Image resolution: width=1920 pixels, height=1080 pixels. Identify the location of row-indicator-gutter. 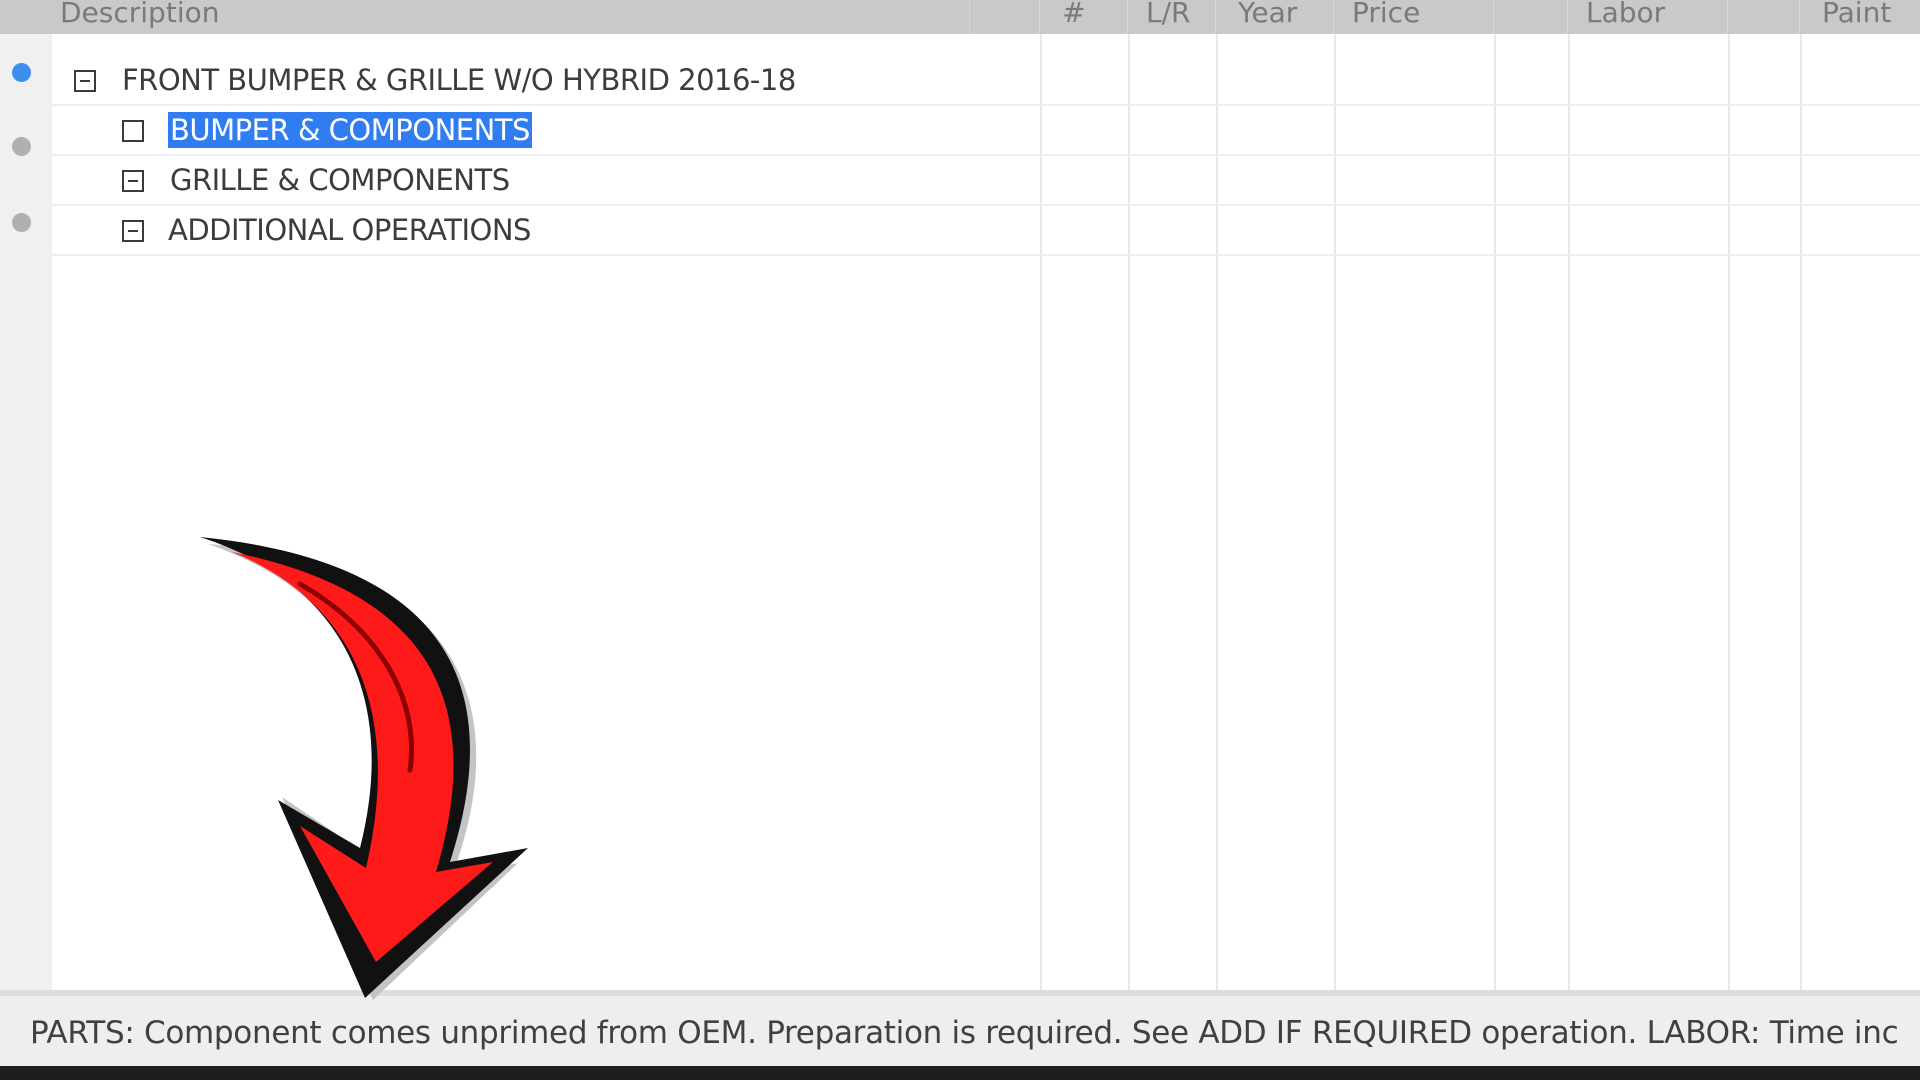
(26, 512).